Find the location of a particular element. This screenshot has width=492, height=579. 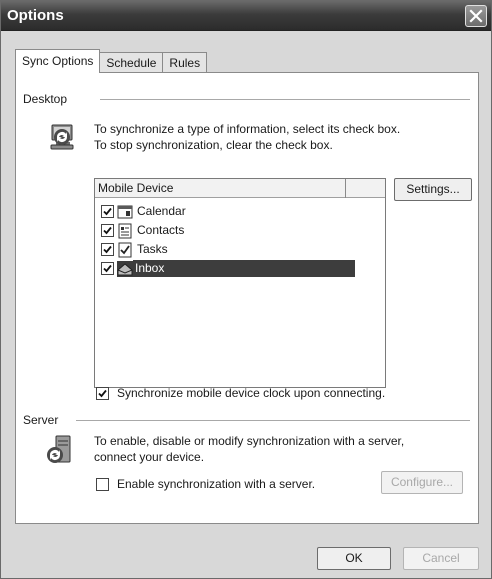

close-button is located at coordinates (476, 16).